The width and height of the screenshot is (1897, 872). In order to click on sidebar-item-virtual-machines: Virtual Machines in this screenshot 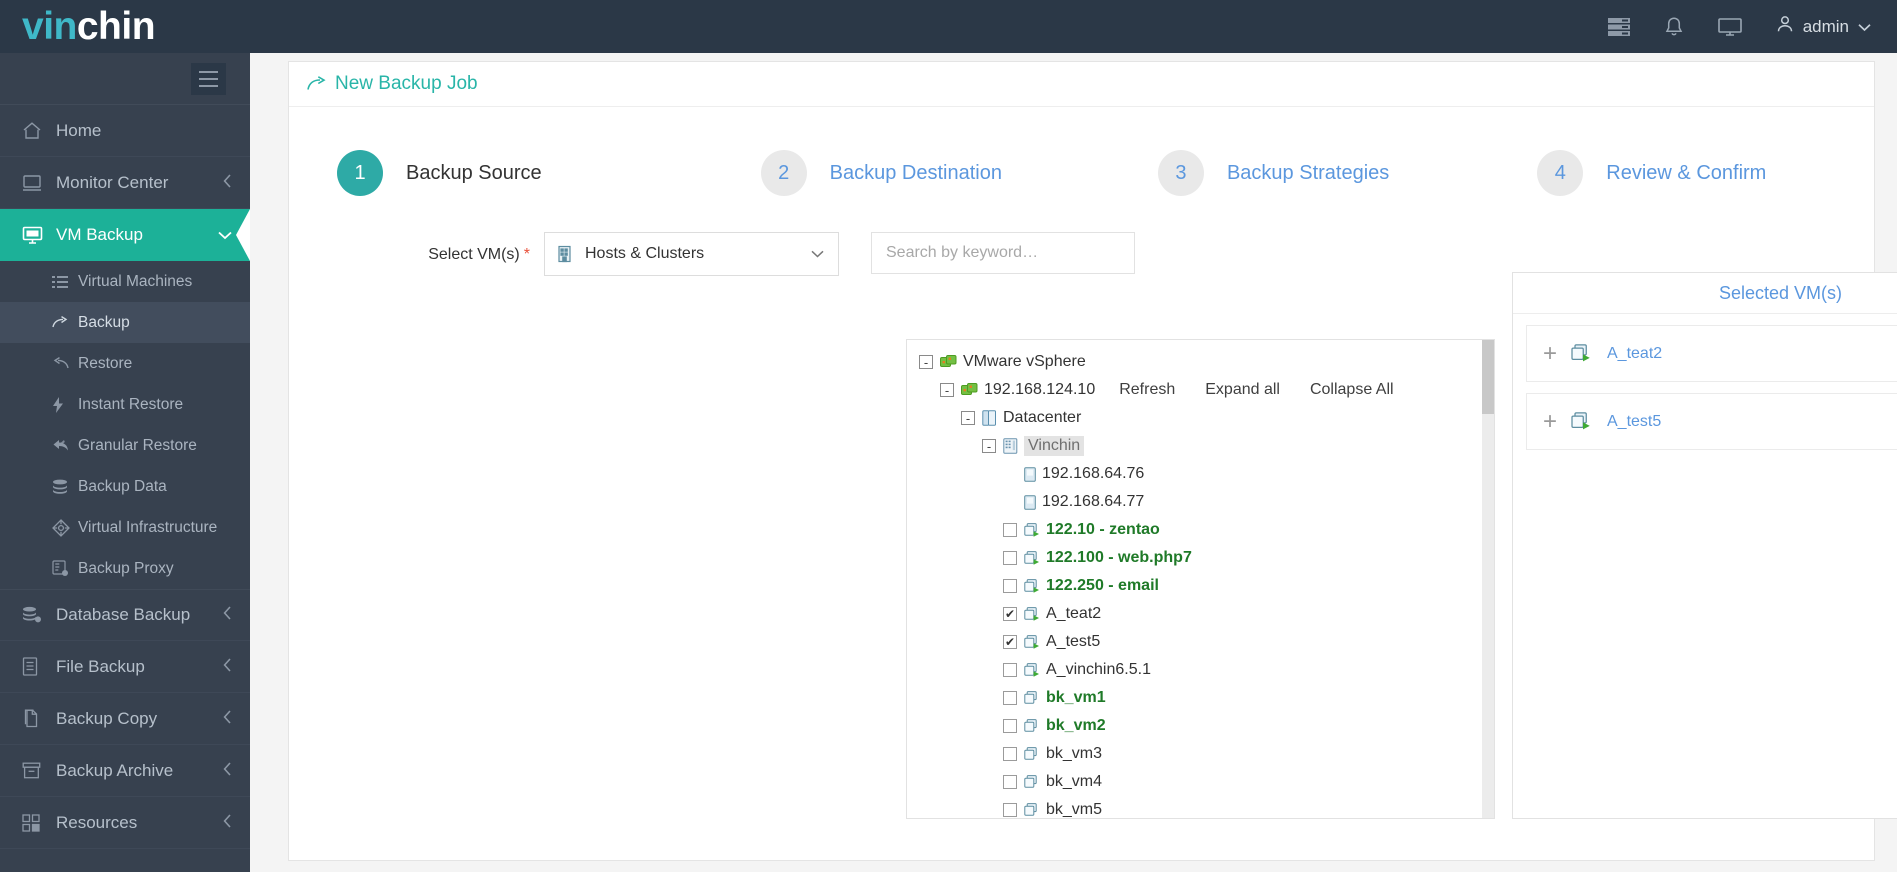, I will do `click(125, 281)`.